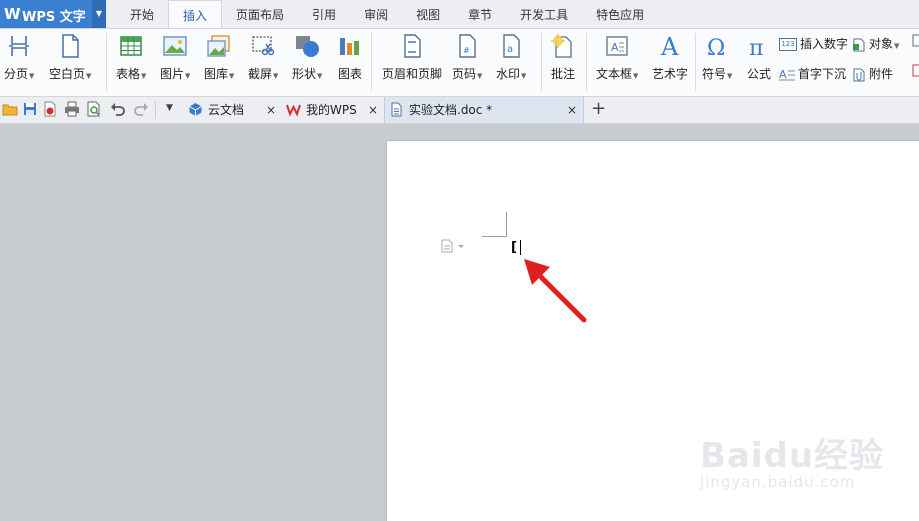 The width and height of the screenshot is (919, 521). I want to click on menu-tabs: 开始 插入 页面布局 引用 审阅 视图 章节 开发工具 特色应用, so click(387, 14).